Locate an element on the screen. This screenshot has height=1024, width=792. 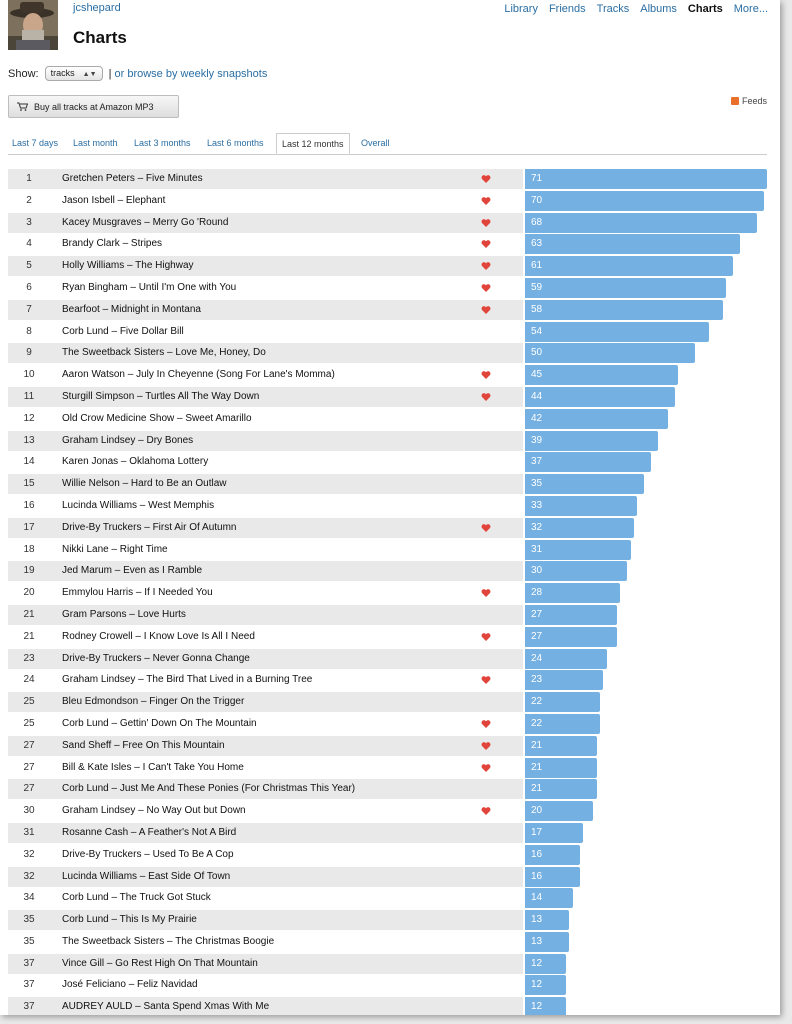
track-link: Emmylou Harris – If I Needed You is located at coordinates (137, 593).